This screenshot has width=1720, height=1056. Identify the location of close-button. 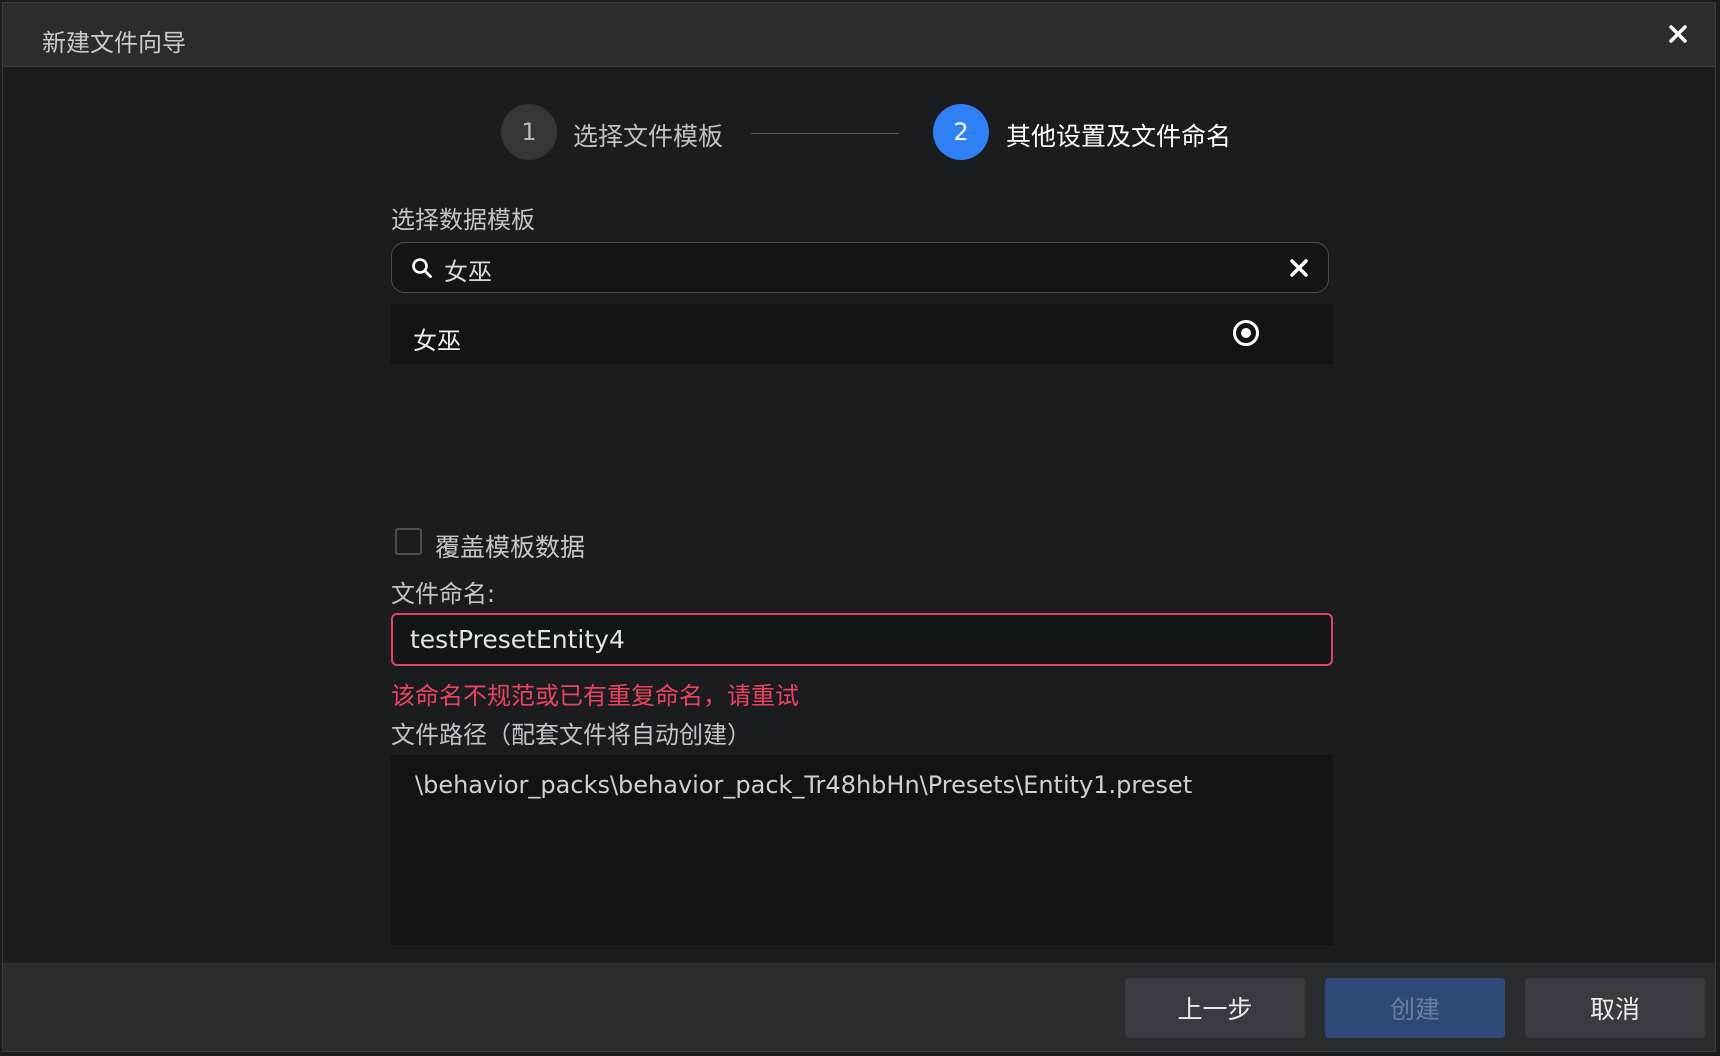
(1678, 34).